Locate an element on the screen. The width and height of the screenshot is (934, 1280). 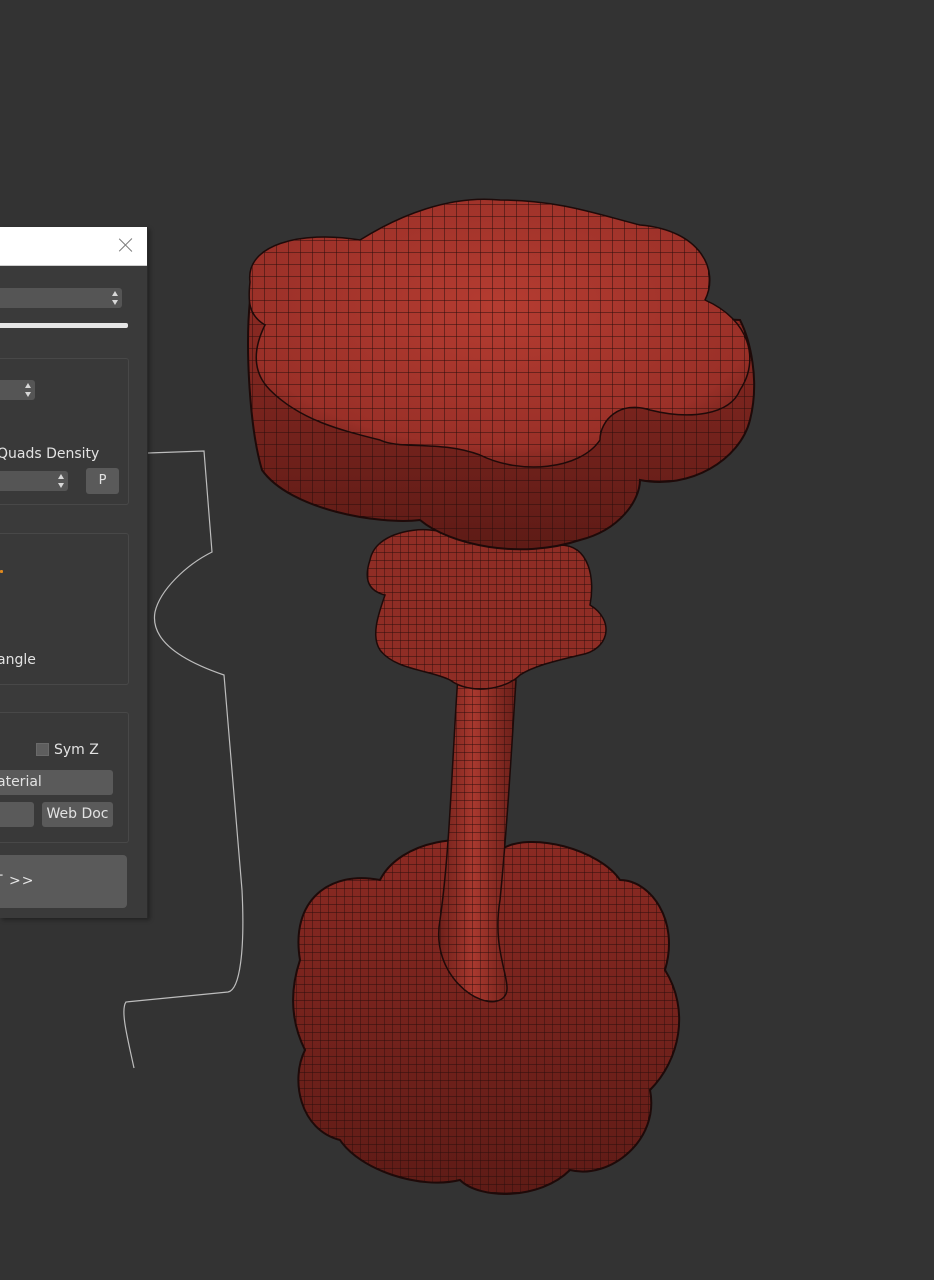
middle-knob is located at coordinates (486, 609).